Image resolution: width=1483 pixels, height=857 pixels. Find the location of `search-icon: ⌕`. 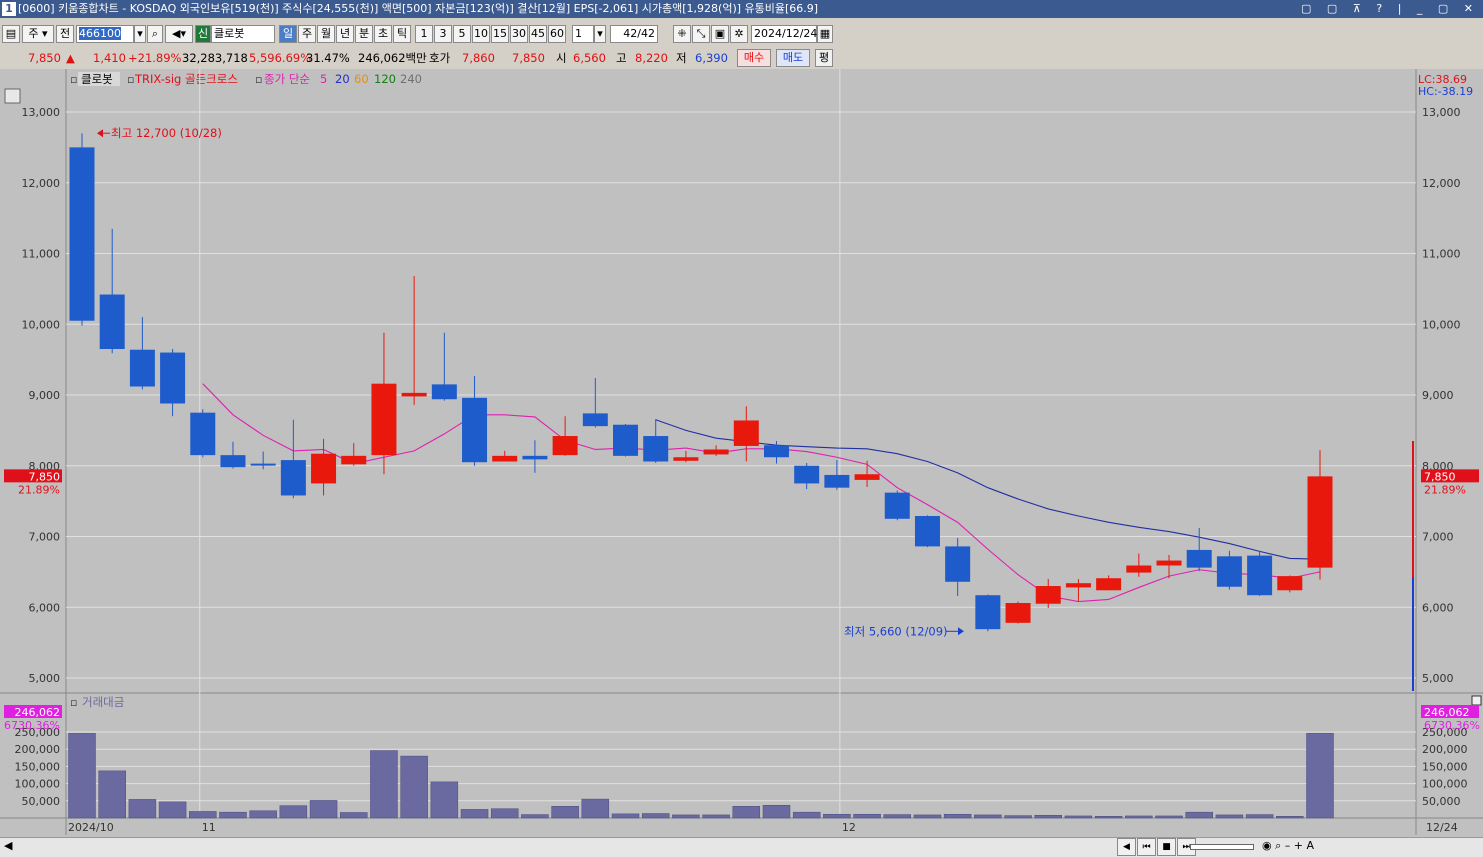

search-icon: ⌕ is located at coordinates (155, 34).